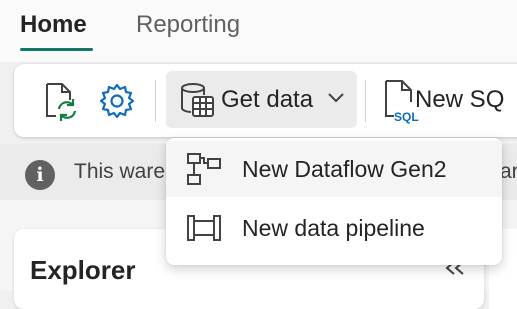 The image size is (517, 309). I want to click on database-table-icon, so click(197, 100).